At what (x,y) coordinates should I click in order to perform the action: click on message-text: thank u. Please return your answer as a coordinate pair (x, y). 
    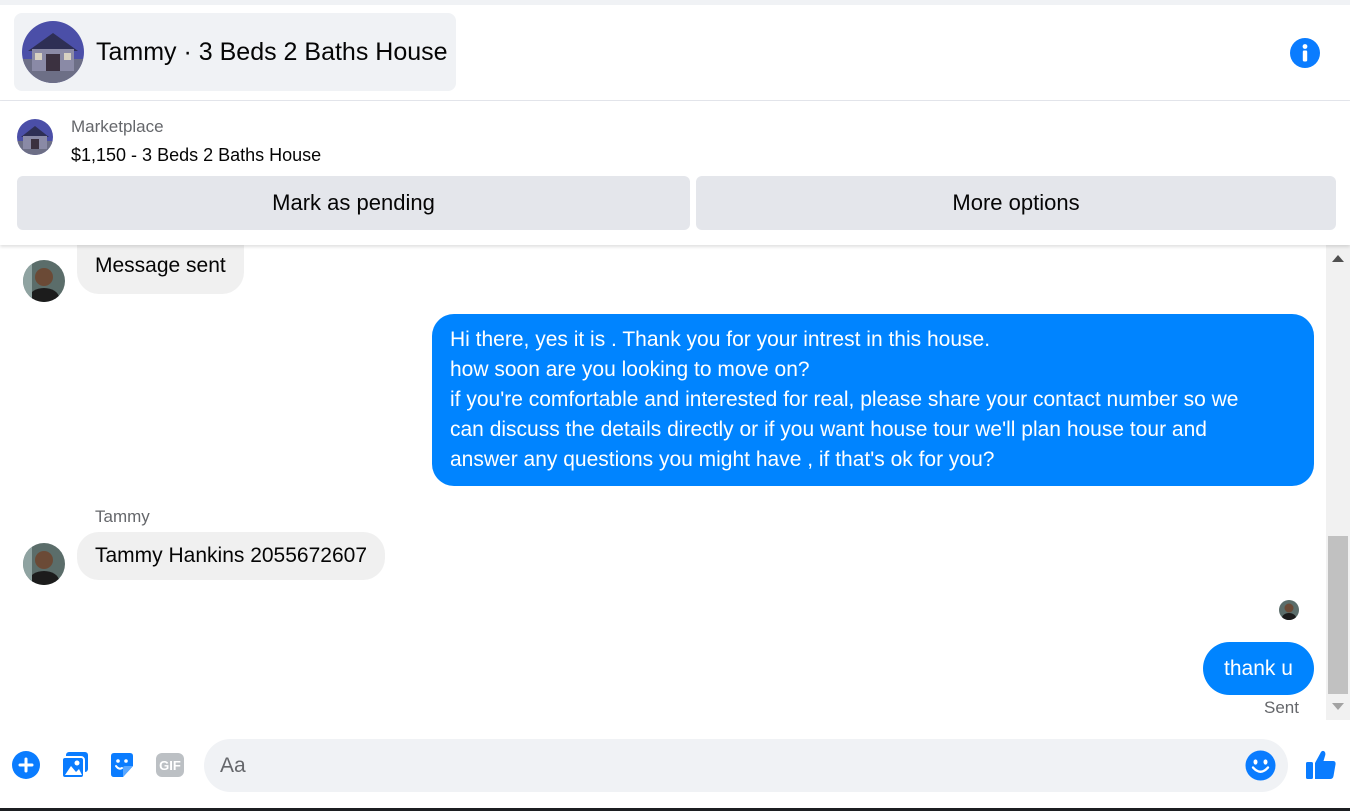
    Looking at the image, I should click on (1258, 668).